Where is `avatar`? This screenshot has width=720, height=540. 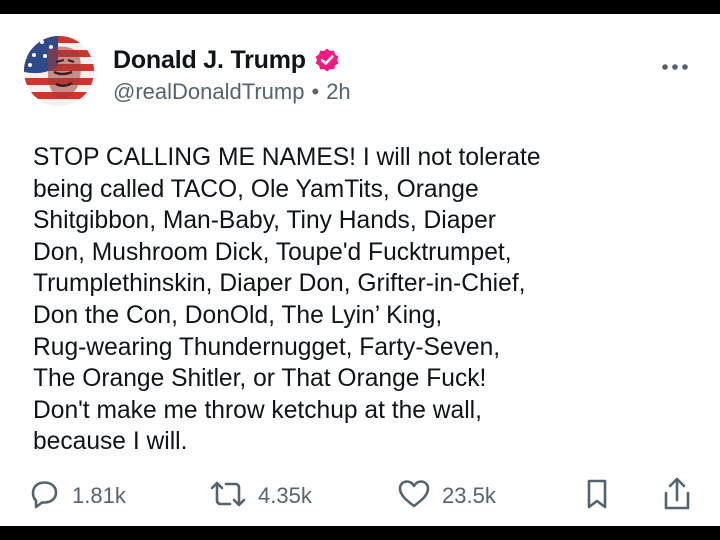
avatar is located at coordinates (59, 71).